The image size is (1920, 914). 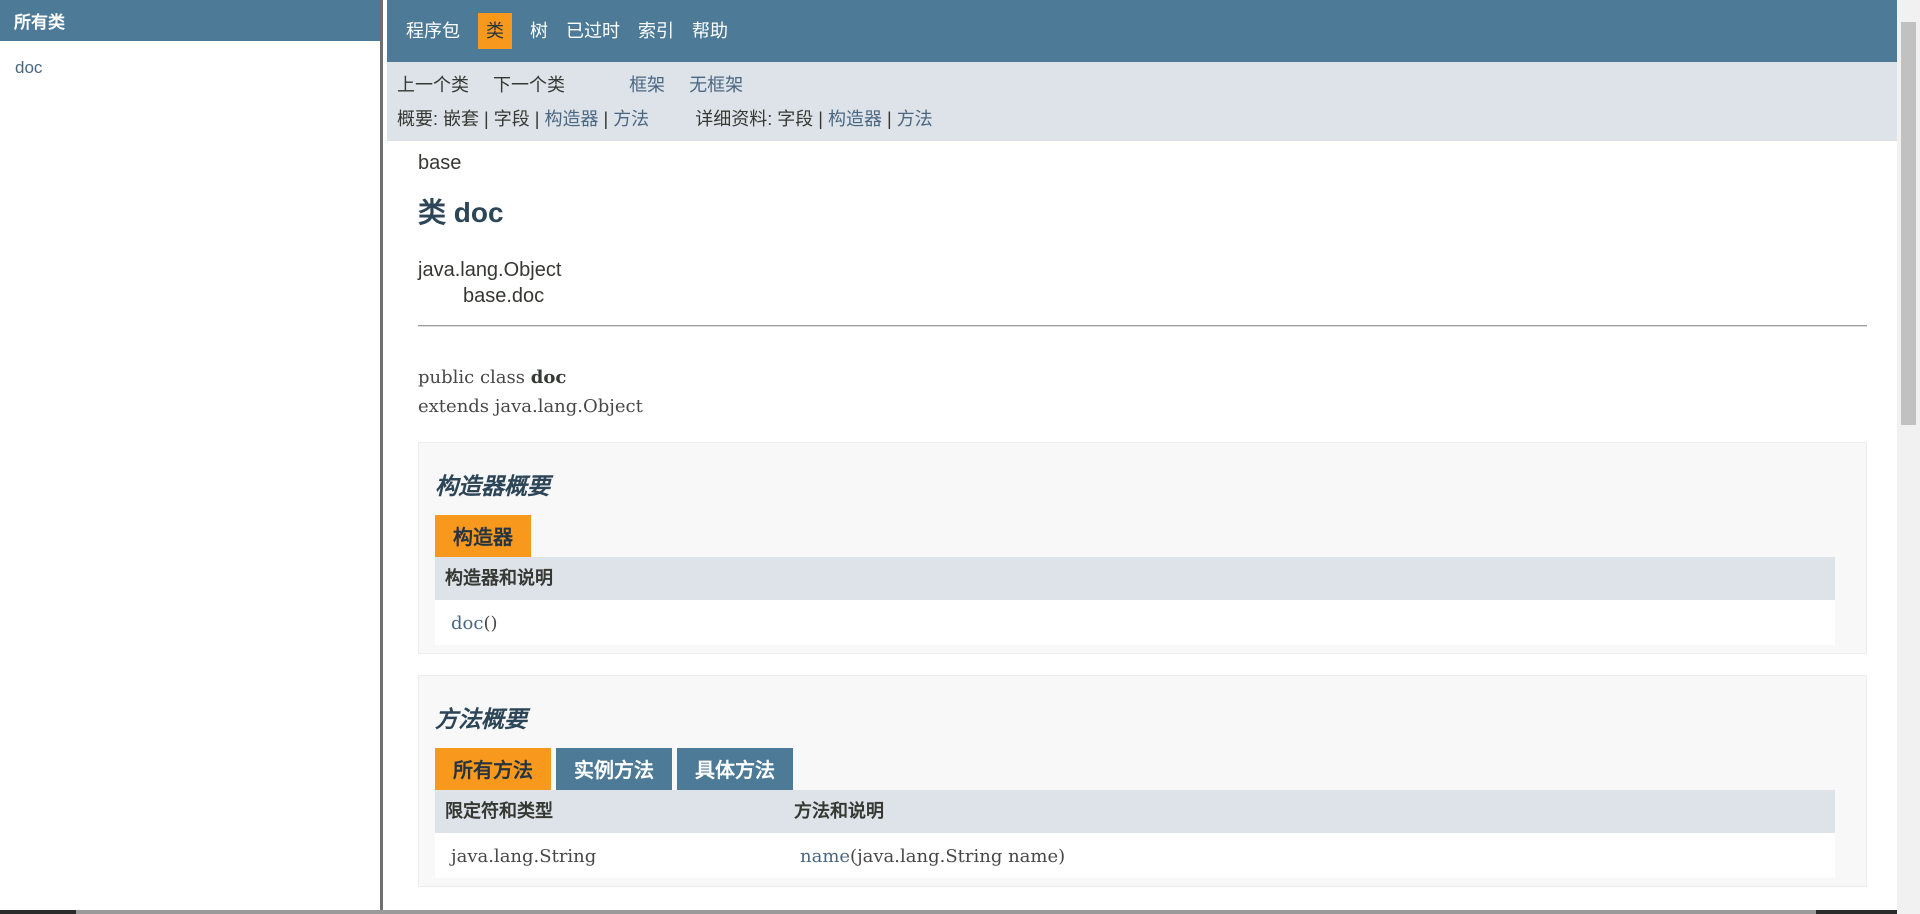 I want to click on inheritance-parent: java.lang.Object, so click(x=490, y=270).